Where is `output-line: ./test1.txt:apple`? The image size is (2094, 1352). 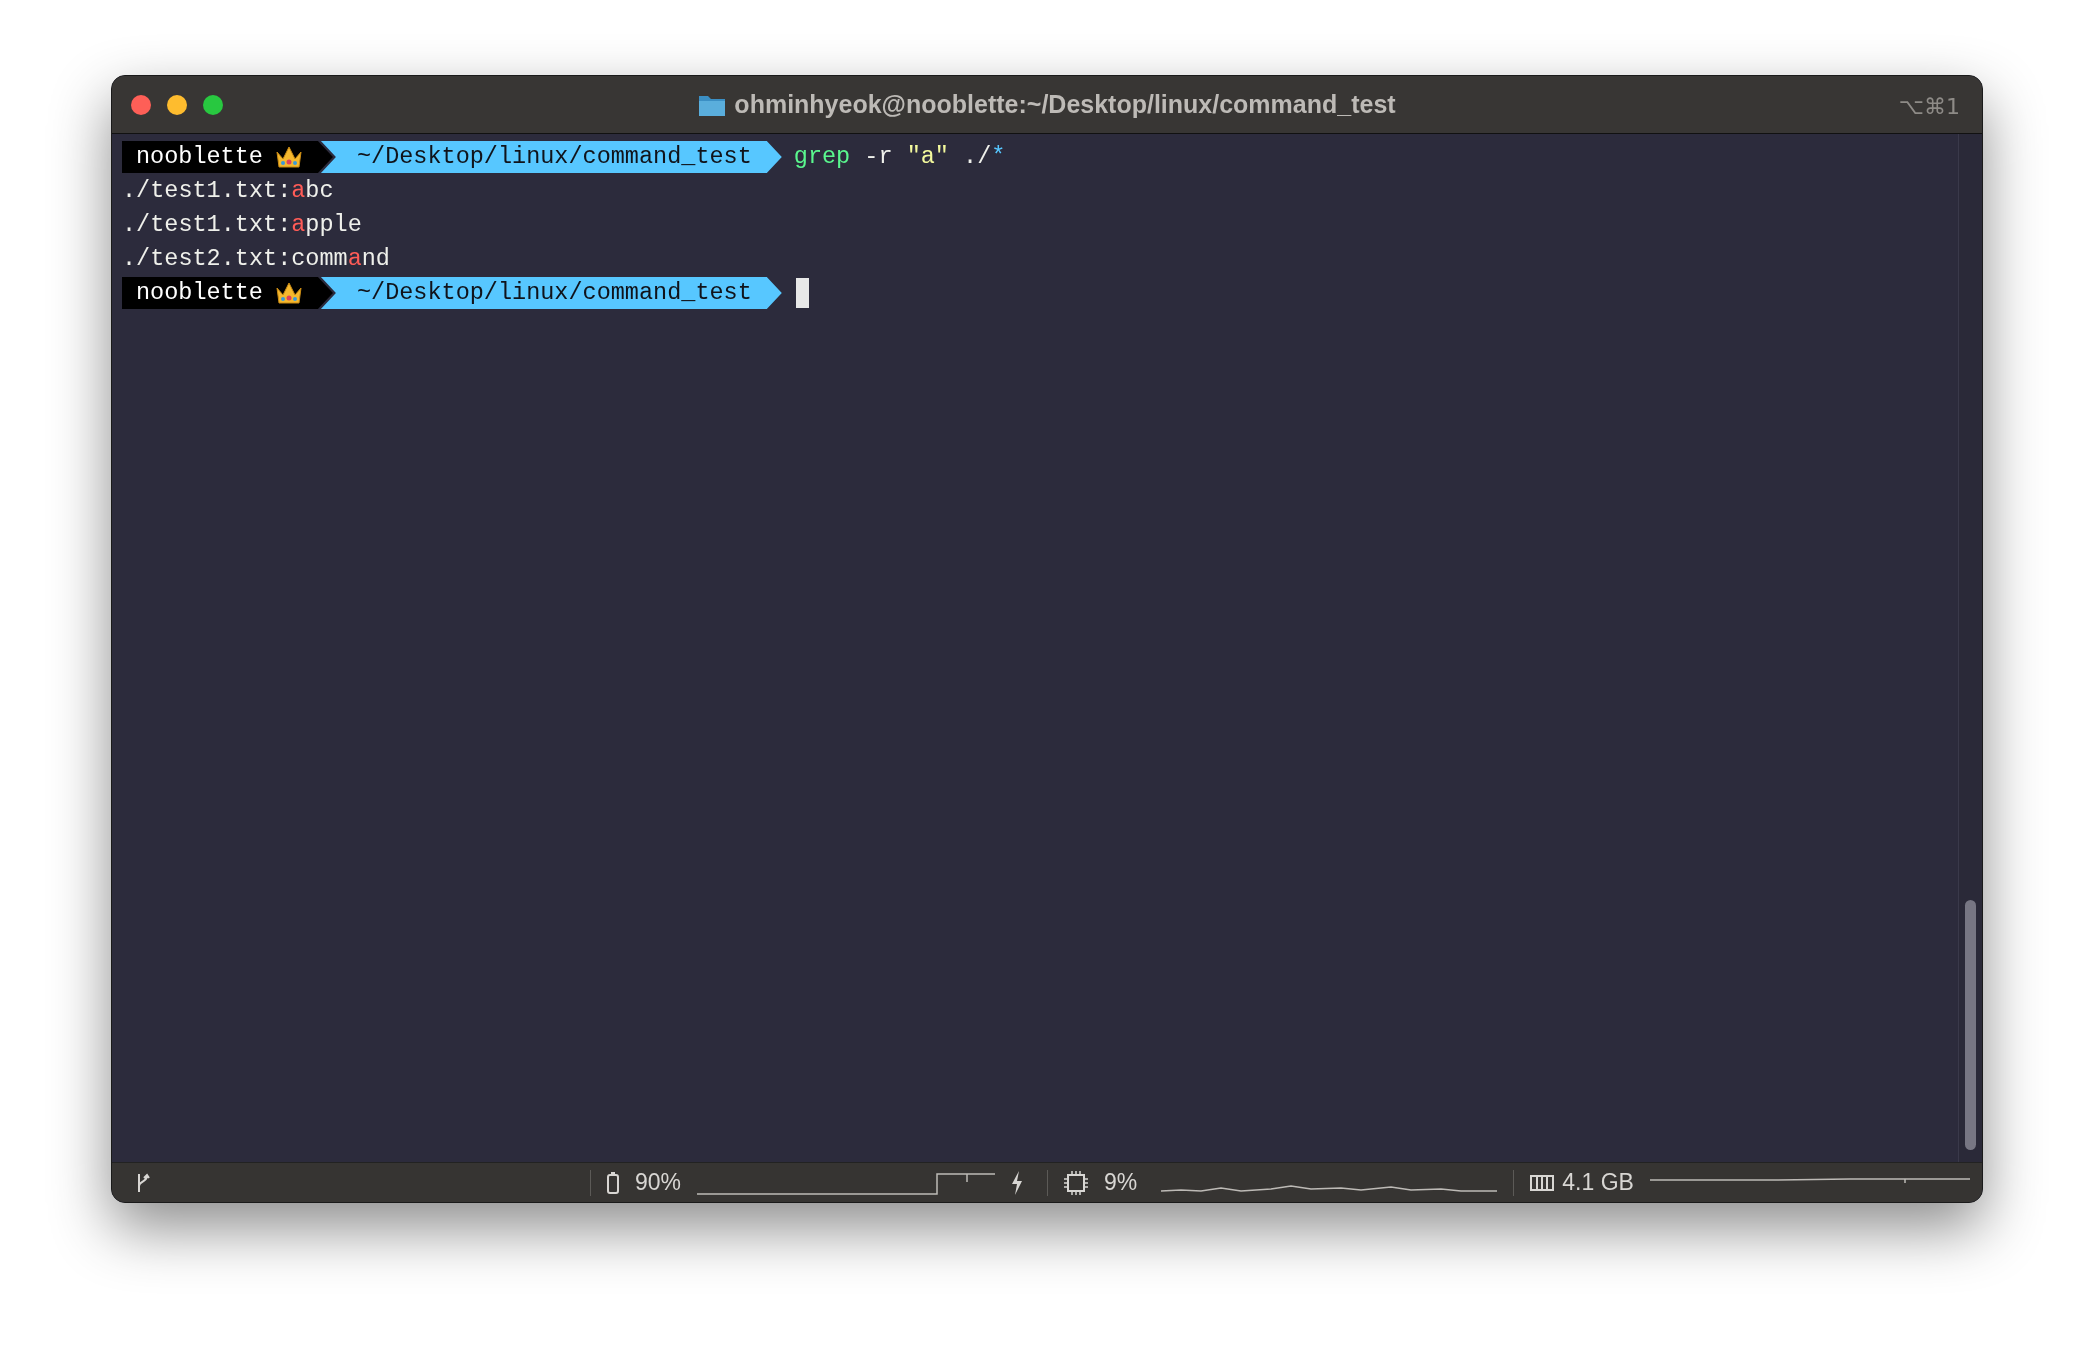 output-line: ./test1.txt:apple is located at coordinates (242, 225).